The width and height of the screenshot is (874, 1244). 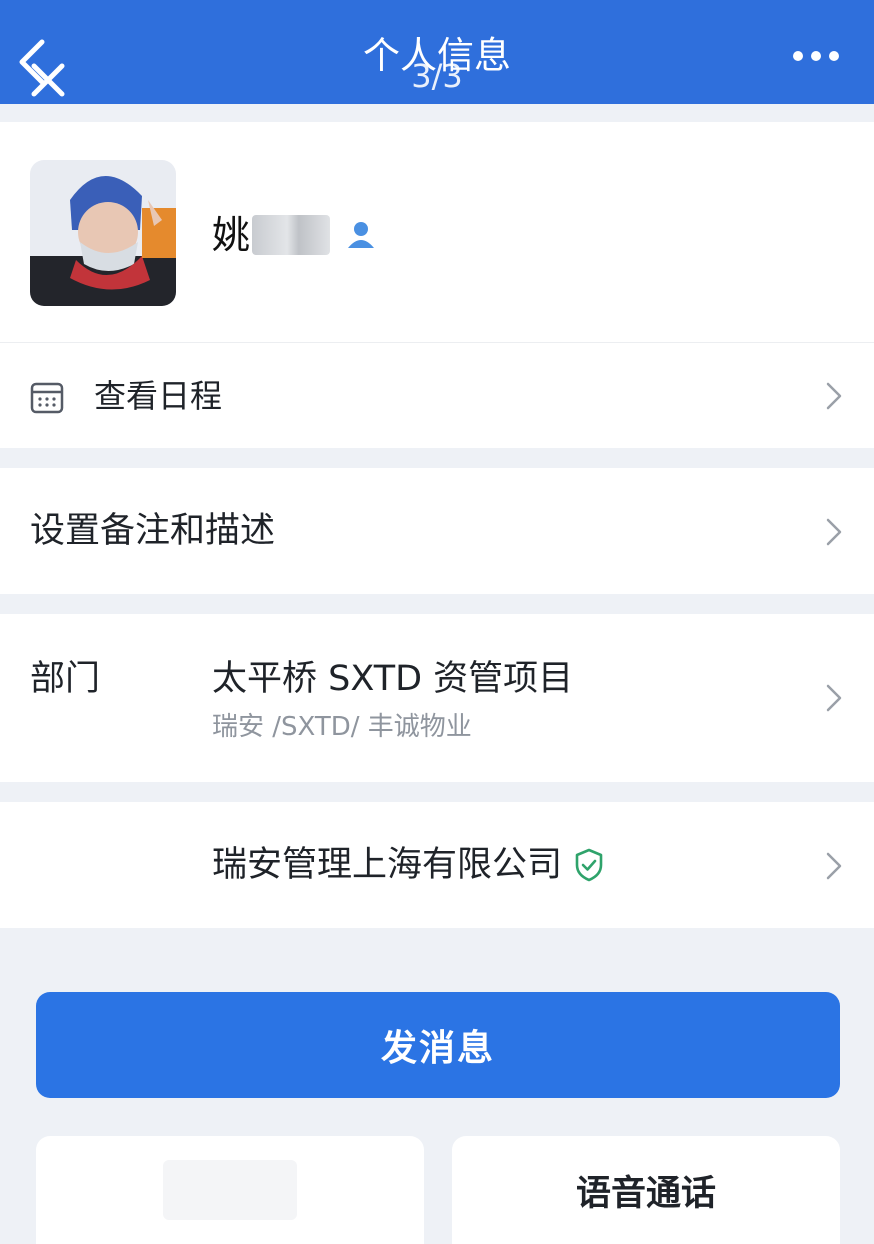 I want to click on view-schedule-label: 查看日程, so click(x=158, y=396).